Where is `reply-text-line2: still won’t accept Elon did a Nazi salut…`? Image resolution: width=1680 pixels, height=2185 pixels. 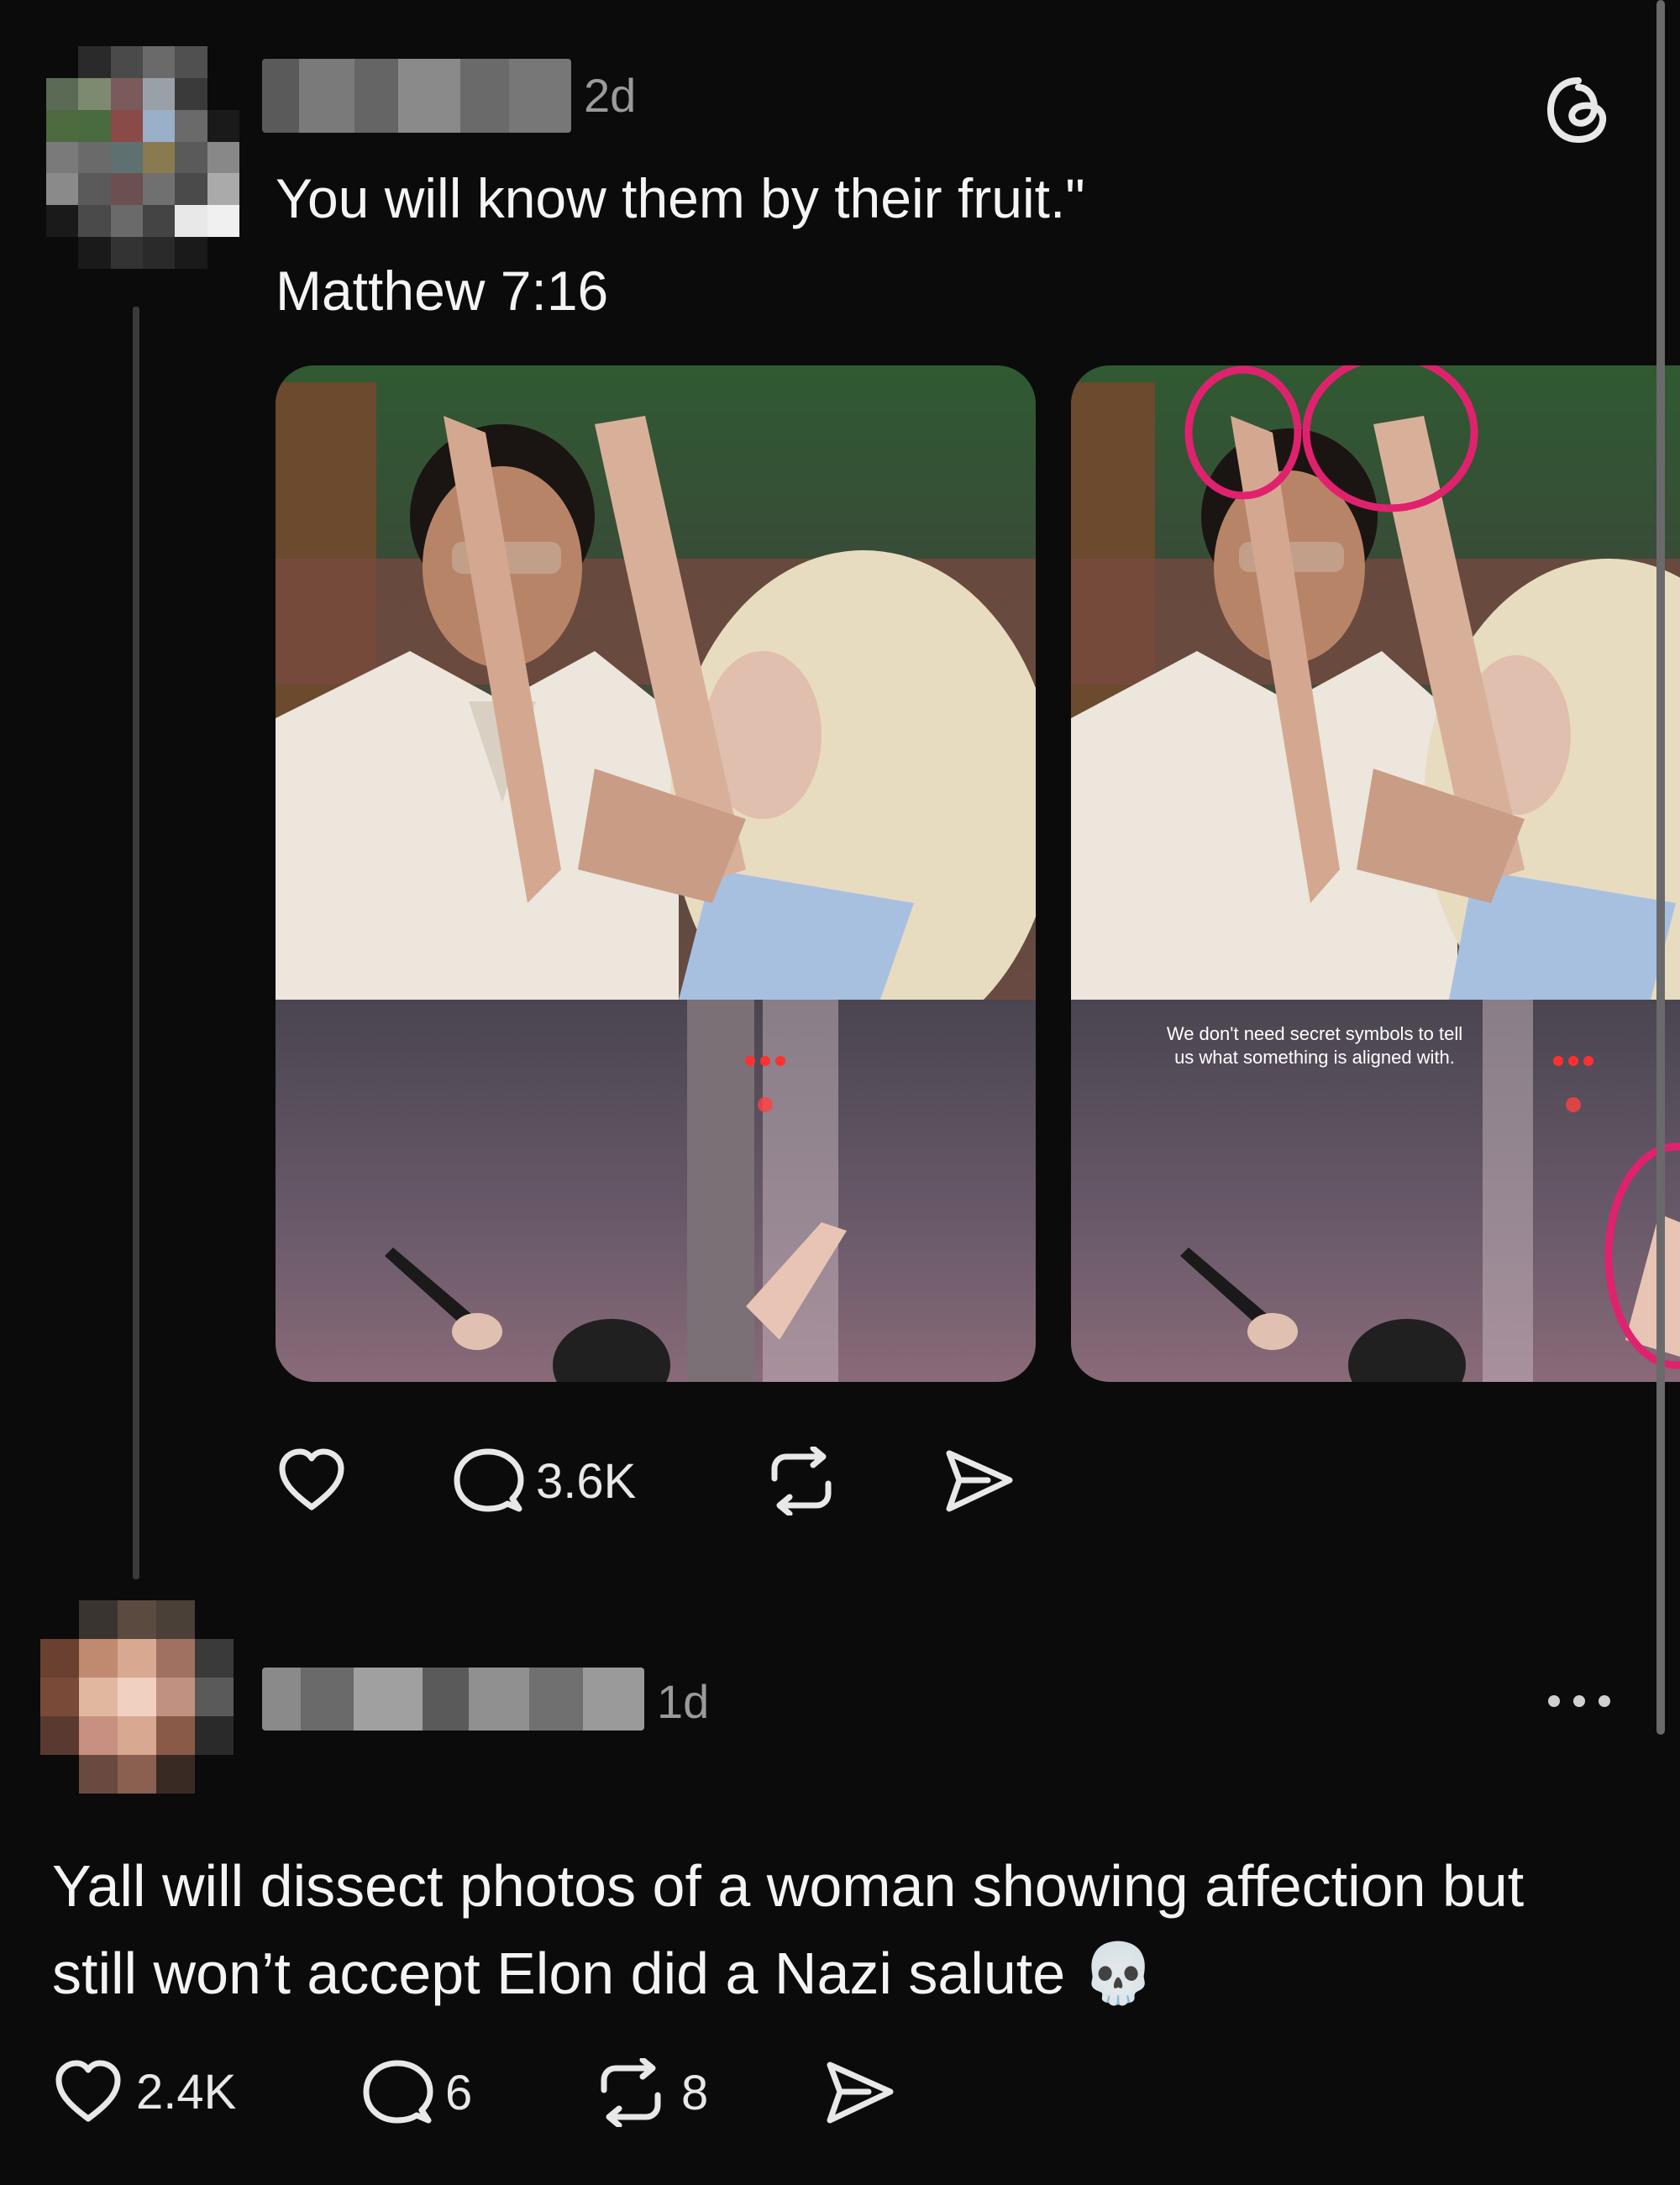
reply-text-line2: still won’t accept Elon did a Nazi salut… is located at coordinates (603, 1973).